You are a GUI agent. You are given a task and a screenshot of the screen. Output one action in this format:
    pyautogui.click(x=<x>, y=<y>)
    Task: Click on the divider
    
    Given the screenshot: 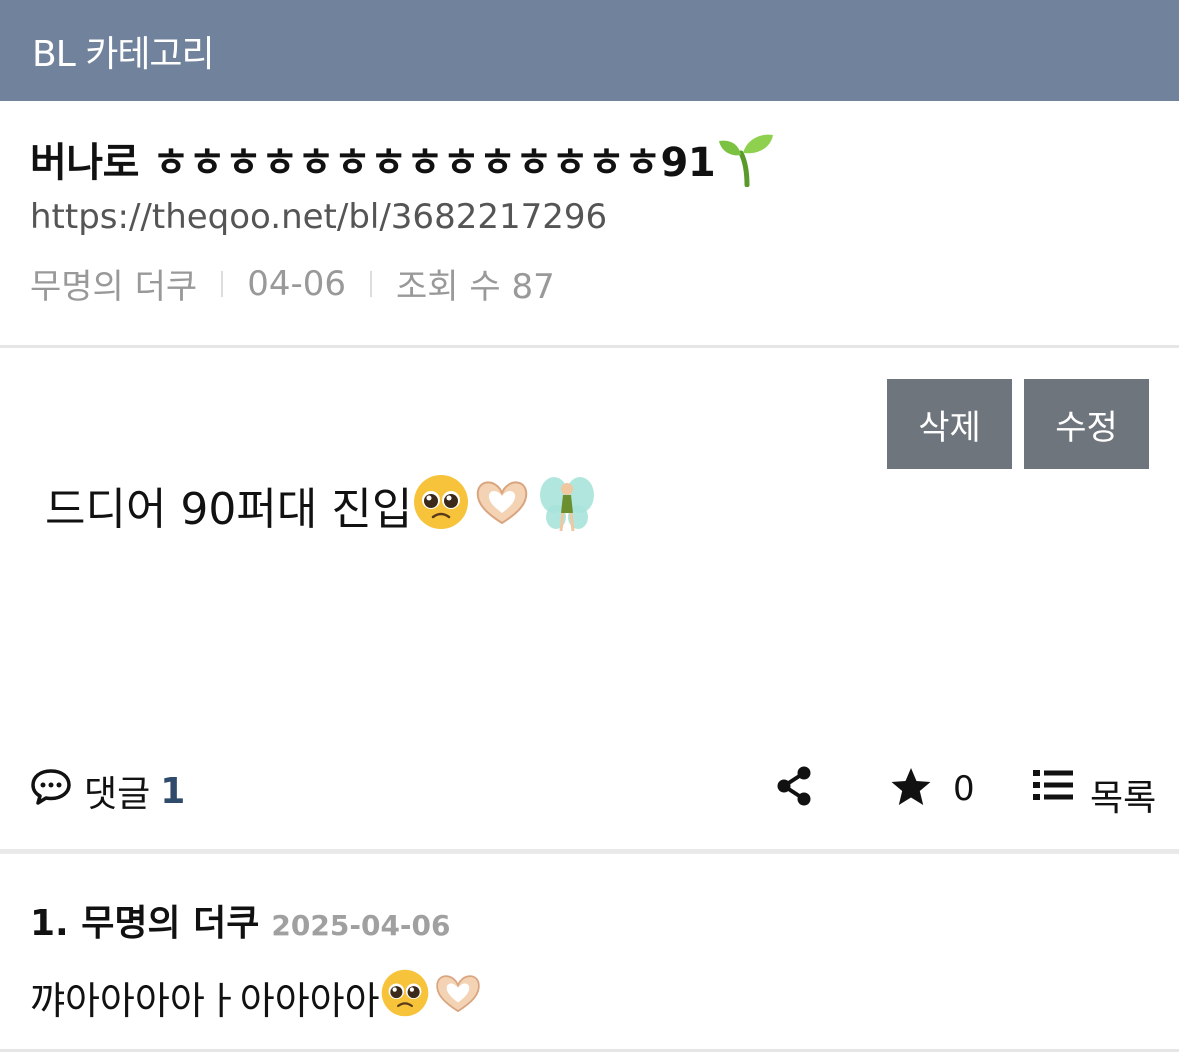 What is the action you would take?
    pyautogui.click(x=589, y=1050)
    